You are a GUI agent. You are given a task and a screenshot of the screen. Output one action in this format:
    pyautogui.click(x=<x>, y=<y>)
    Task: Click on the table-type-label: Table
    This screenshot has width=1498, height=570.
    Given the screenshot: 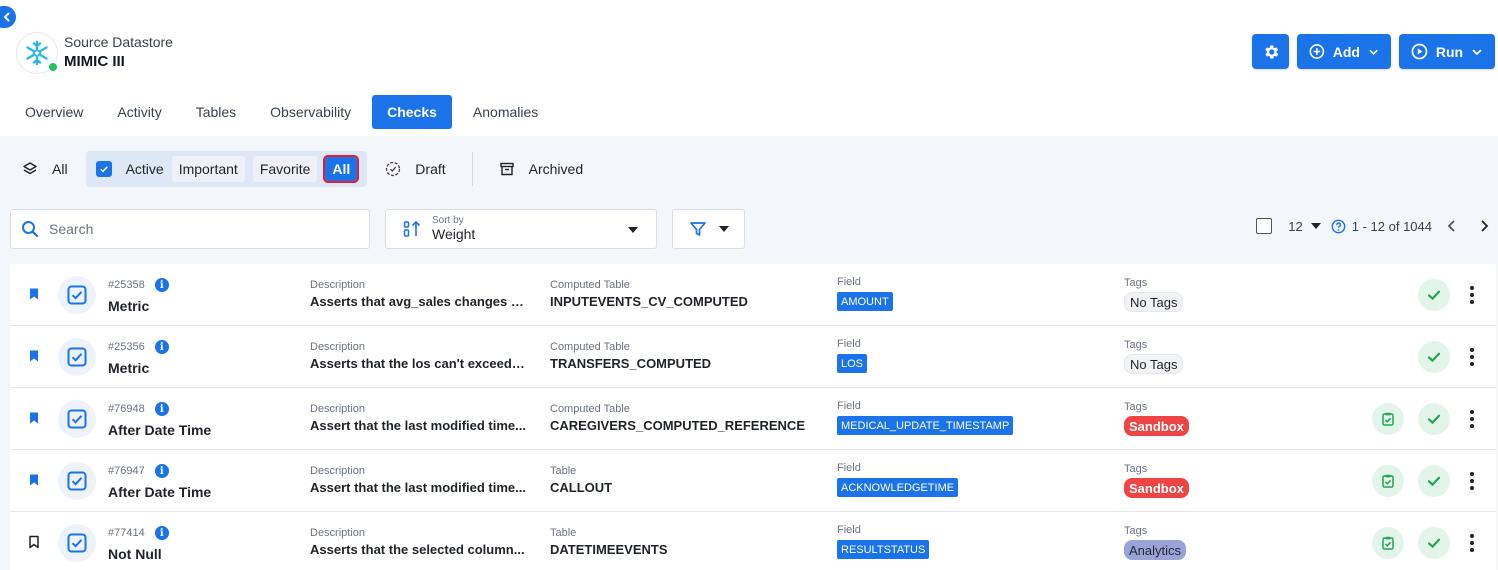 What is the action you would take?
    pyautogui.click(x=563, y=471)
    